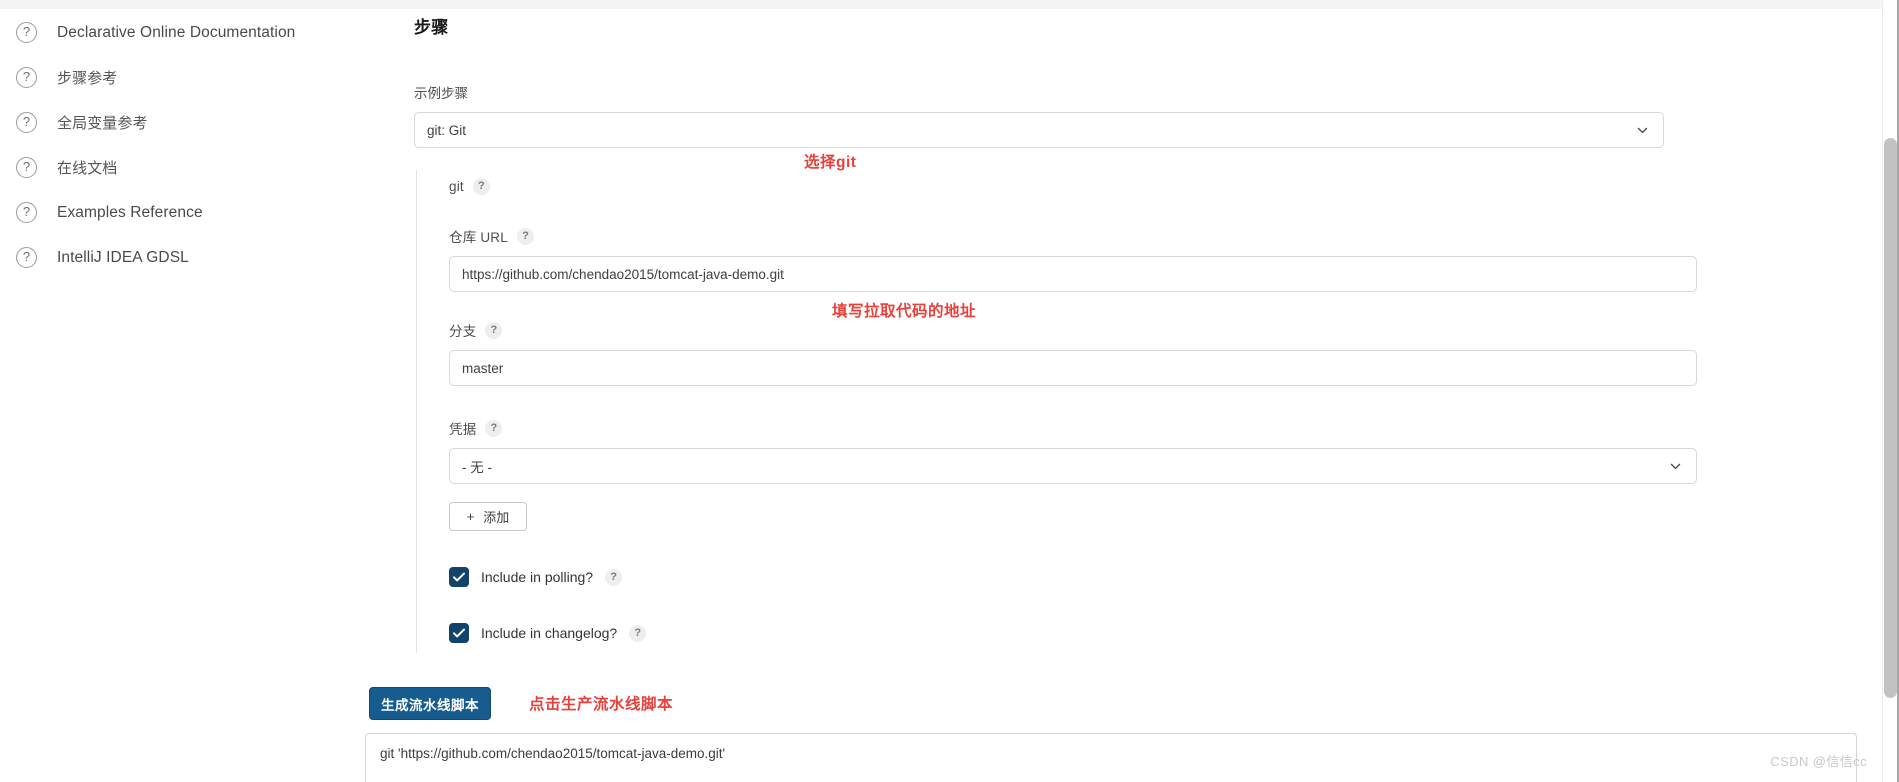 The height and width of the screenshot is (782, 1899). I want to click on git-block-title: git, so click(456, 186).